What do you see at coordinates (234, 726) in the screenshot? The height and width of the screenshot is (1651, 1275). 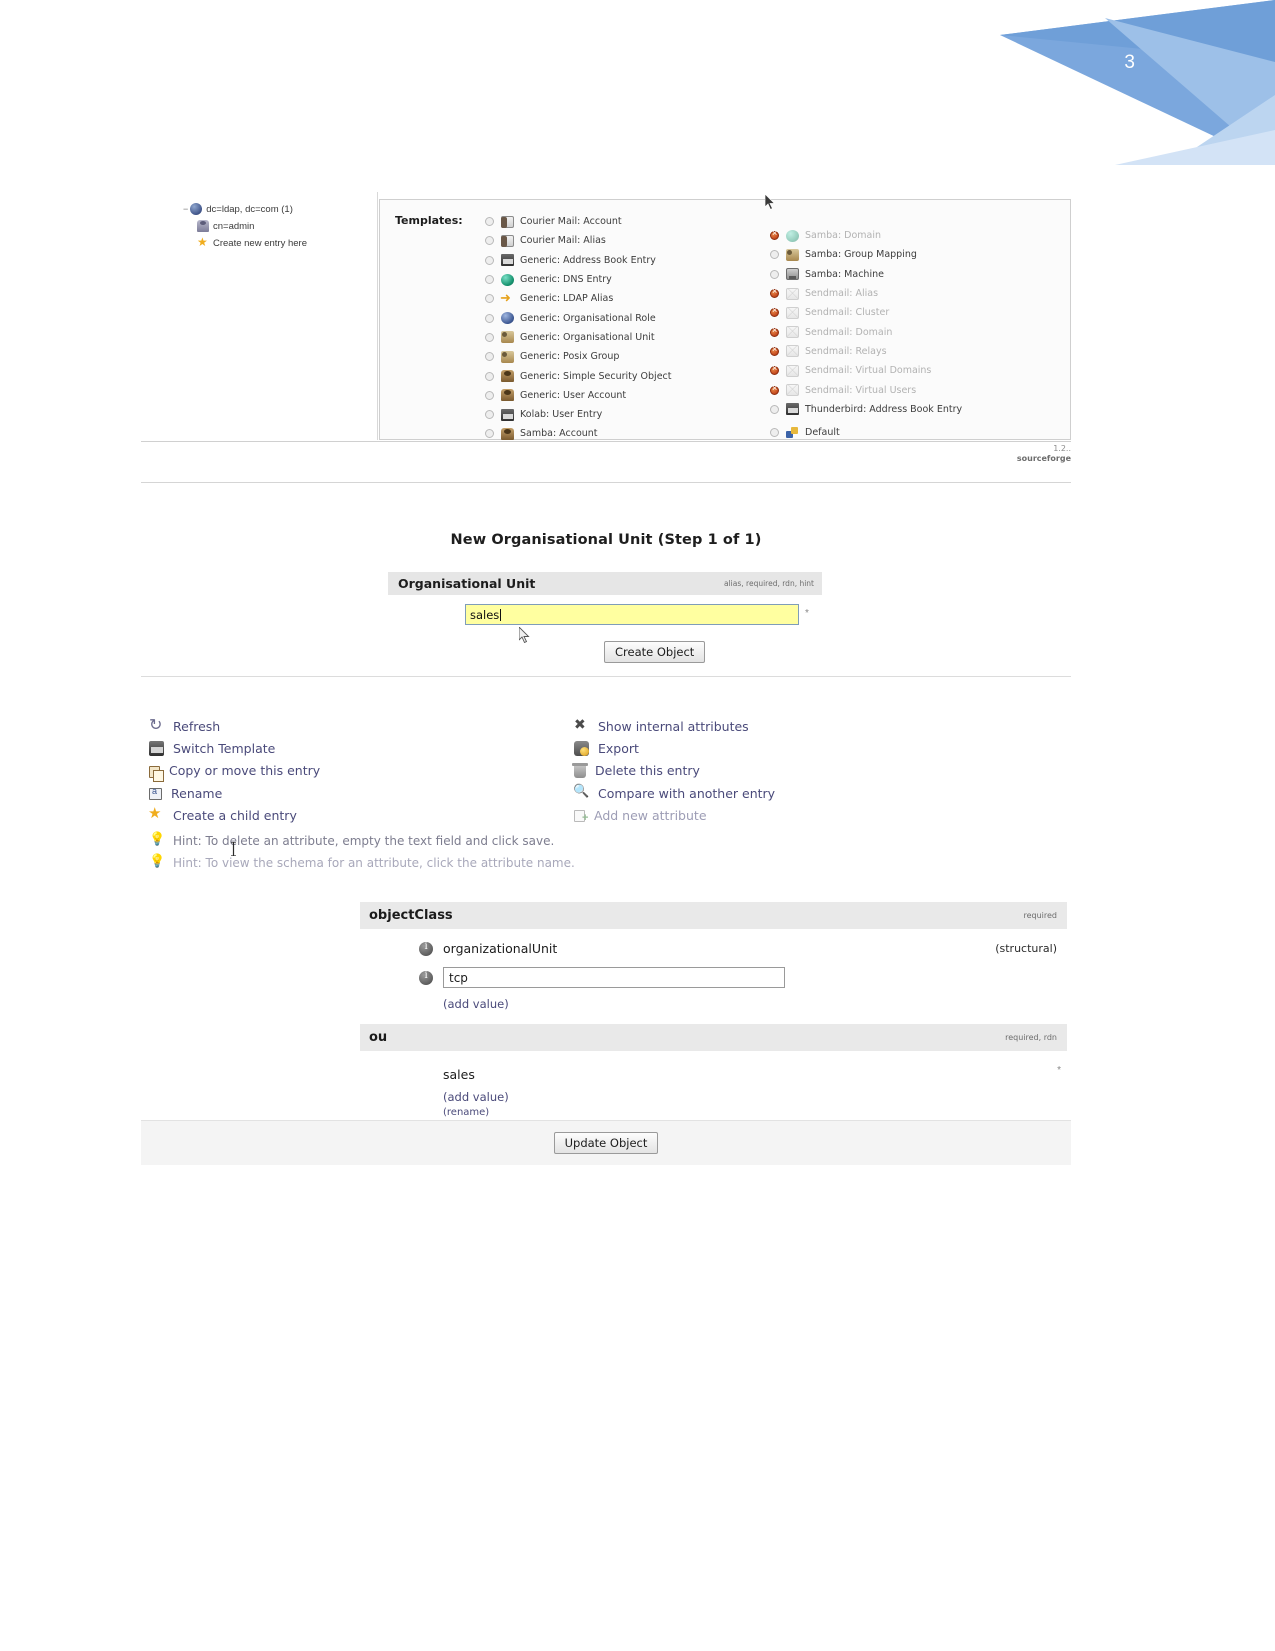 I see `action-refresh: Refresh` at bounding box center [234, 726].